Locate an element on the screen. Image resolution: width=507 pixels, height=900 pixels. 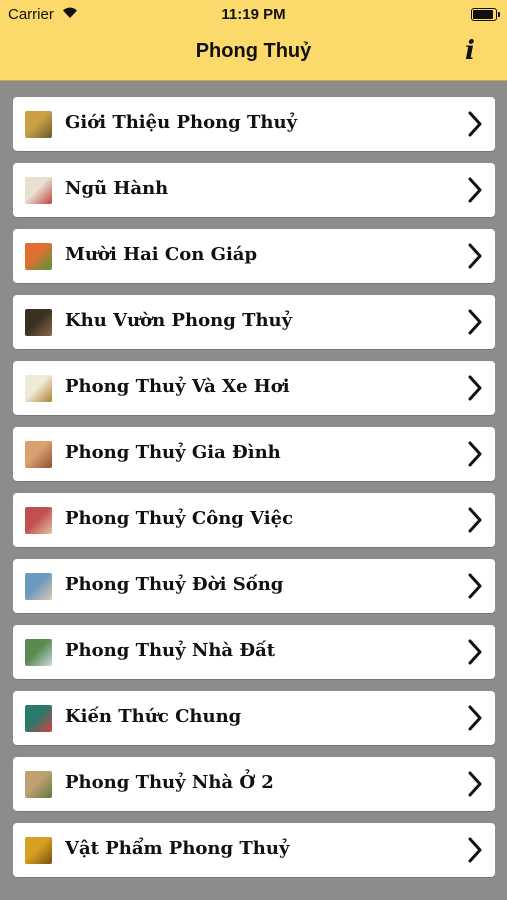
menu-item-label: Ngũ Hành is located at coordinates (117, 188).